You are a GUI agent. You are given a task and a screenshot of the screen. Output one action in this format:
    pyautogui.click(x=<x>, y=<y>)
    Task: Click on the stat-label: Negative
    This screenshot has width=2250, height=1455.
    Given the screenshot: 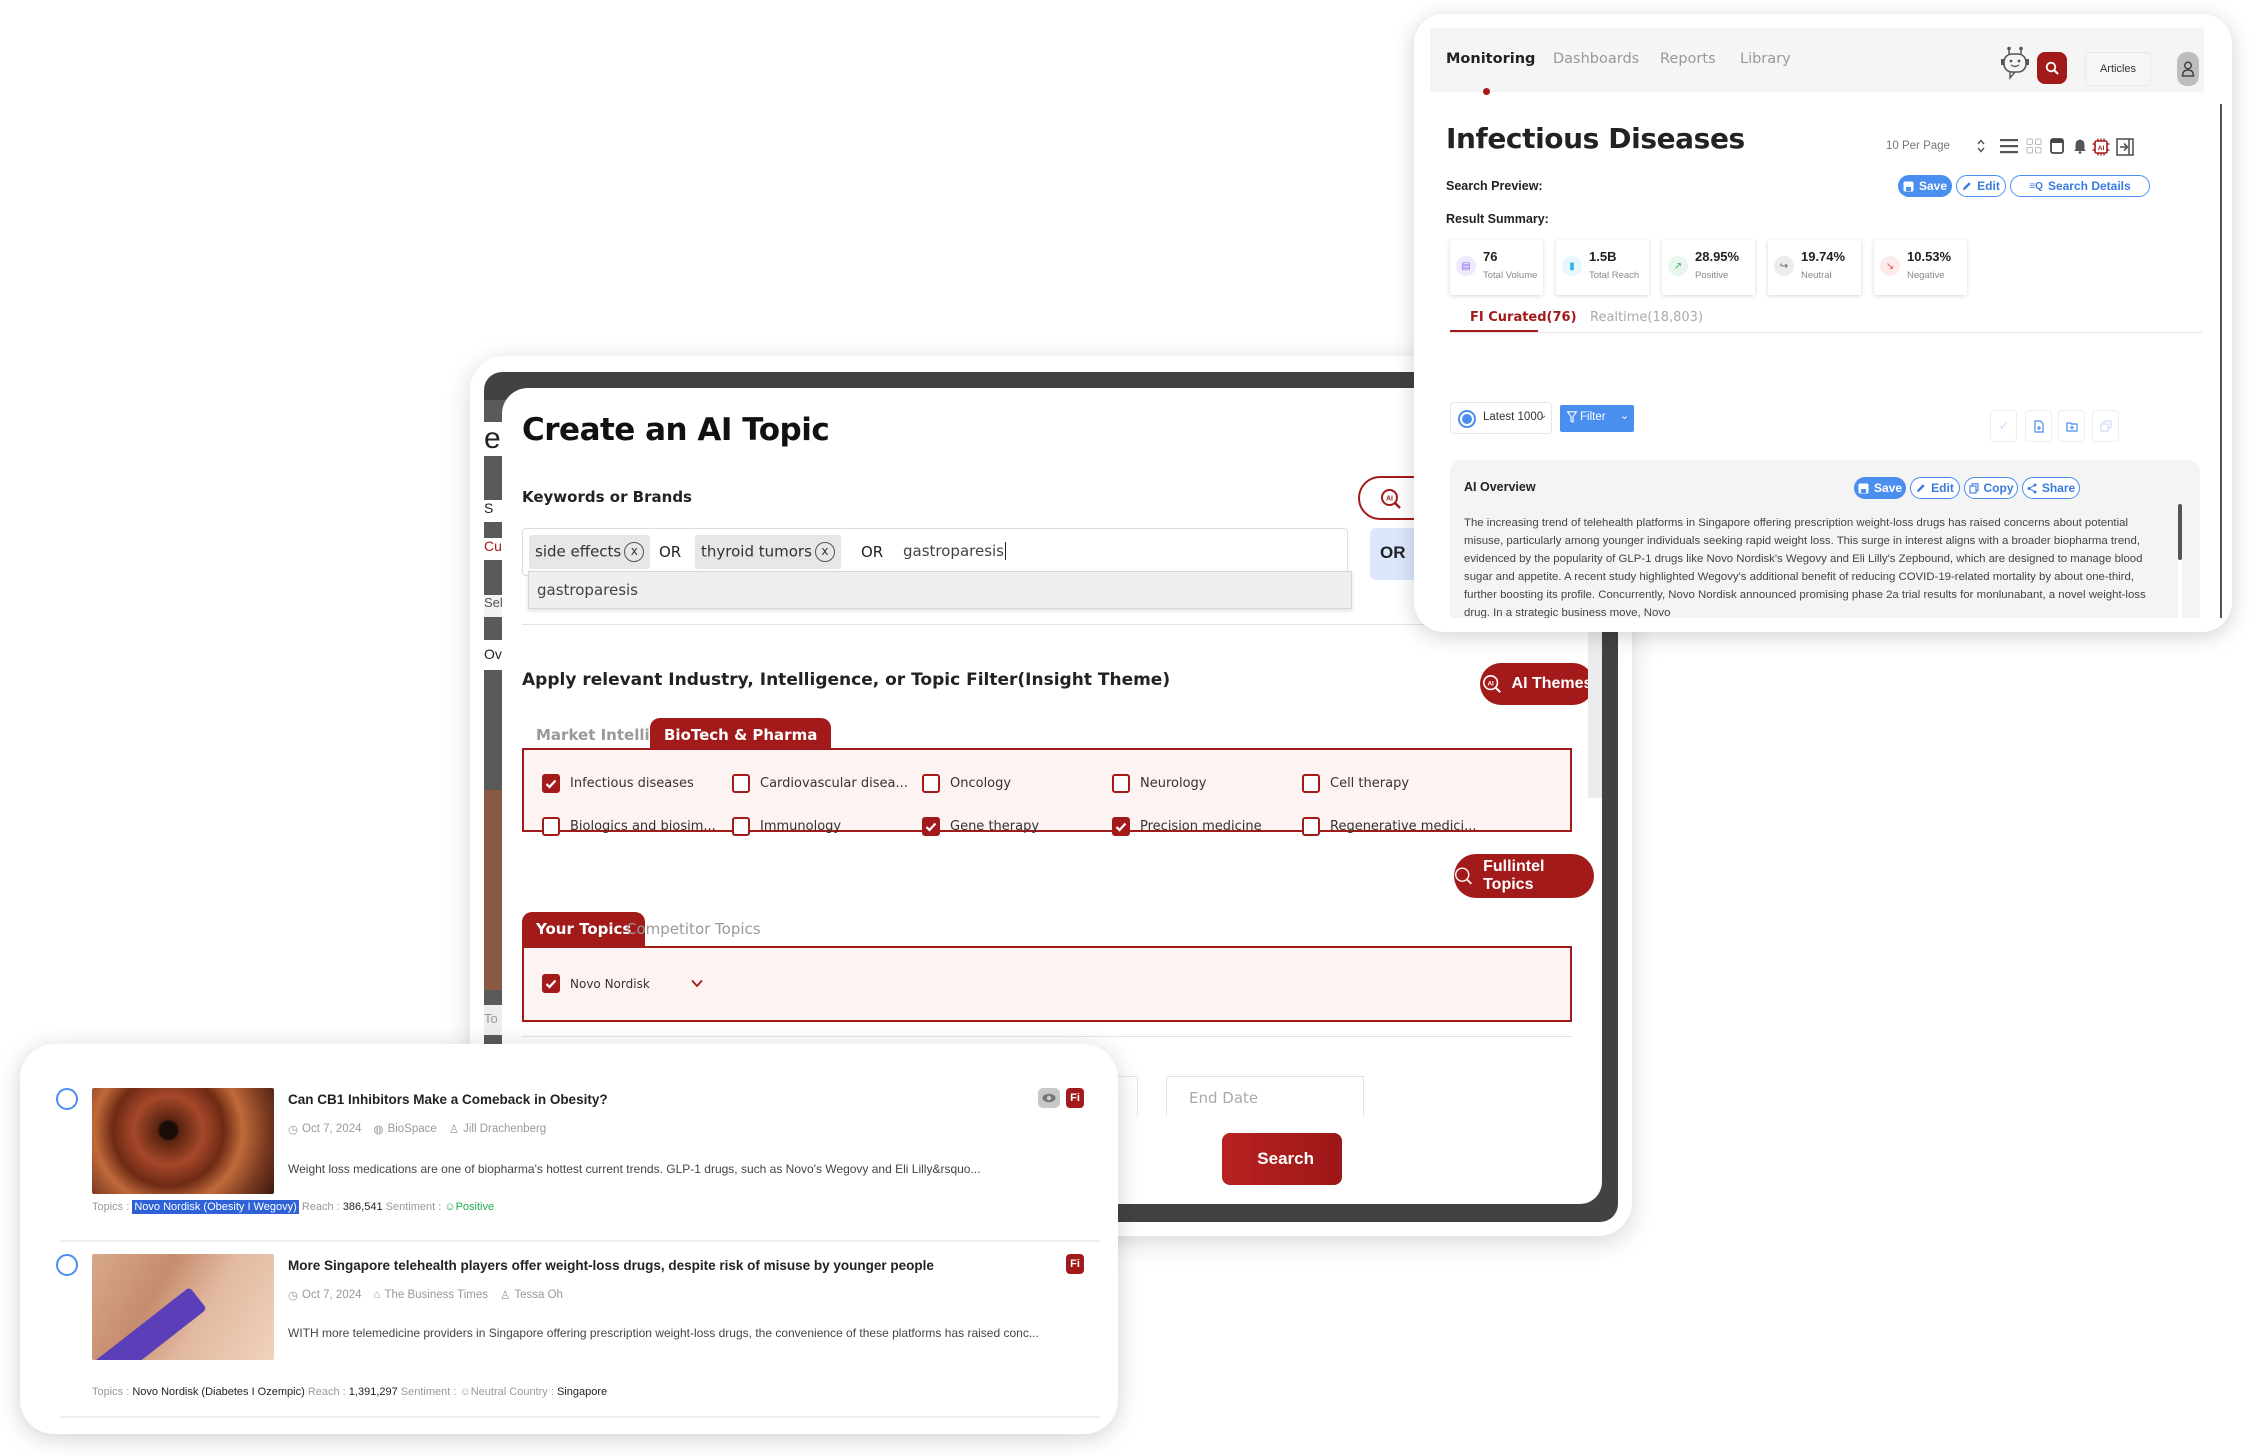 What is the action you would take?
    pyautogui.click(x=1926, y=275)
    